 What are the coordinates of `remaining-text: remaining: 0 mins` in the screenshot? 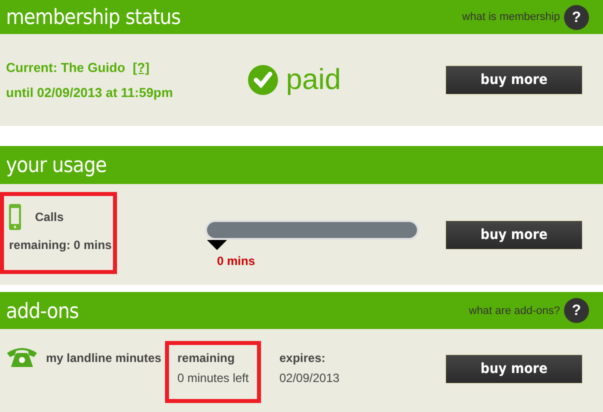 It's located at (61, 245).